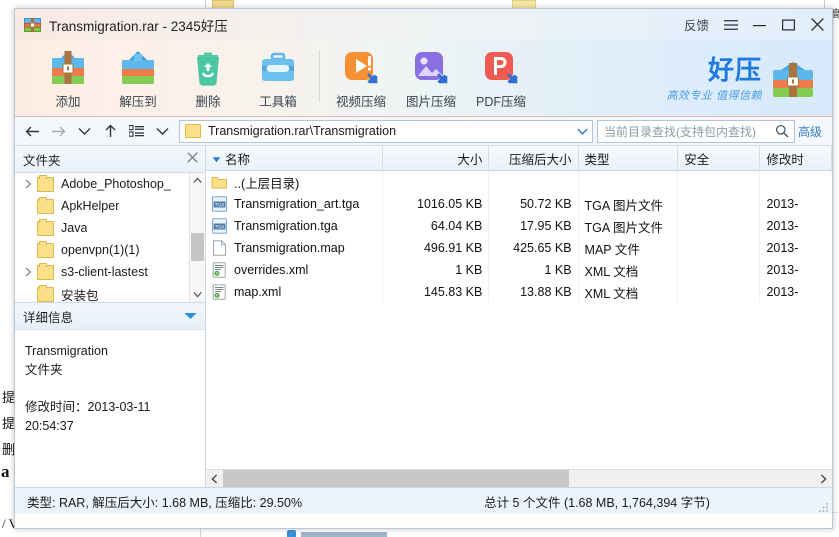  Describe the element at coordinates (80, 295) in the screenshot. I see `tree-item-label: 安装包` at that location.